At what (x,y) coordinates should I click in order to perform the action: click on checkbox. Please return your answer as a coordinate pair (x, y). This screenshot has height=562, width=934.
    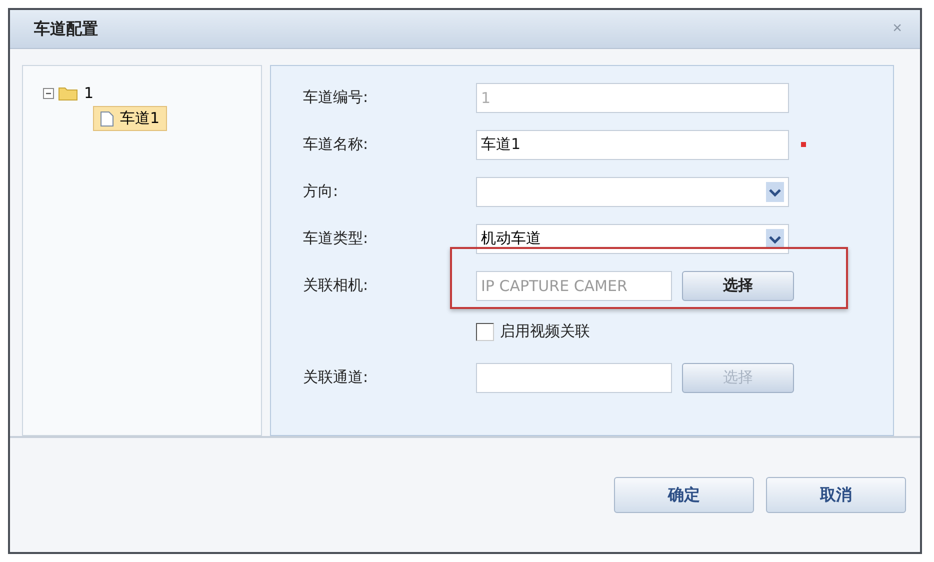
    Looking at the image, I should click on (485, 331).